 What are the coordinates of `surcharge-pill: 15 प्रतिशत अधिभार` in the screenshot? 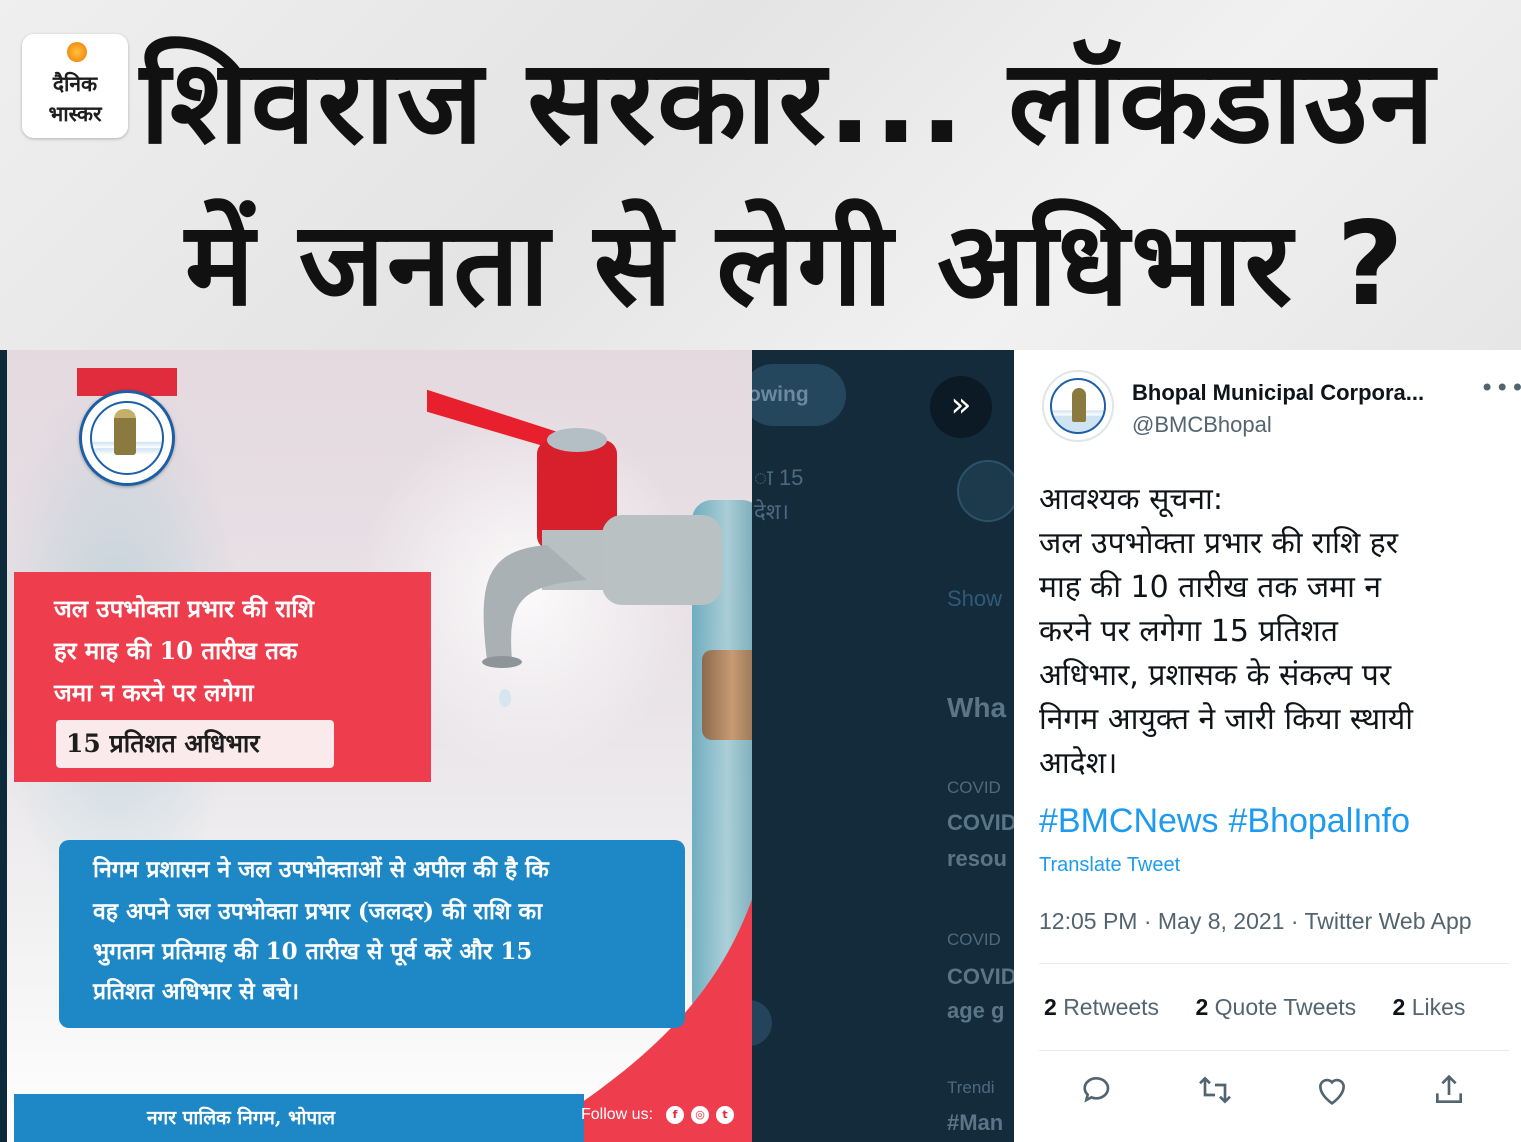 It's located at (195, 744).